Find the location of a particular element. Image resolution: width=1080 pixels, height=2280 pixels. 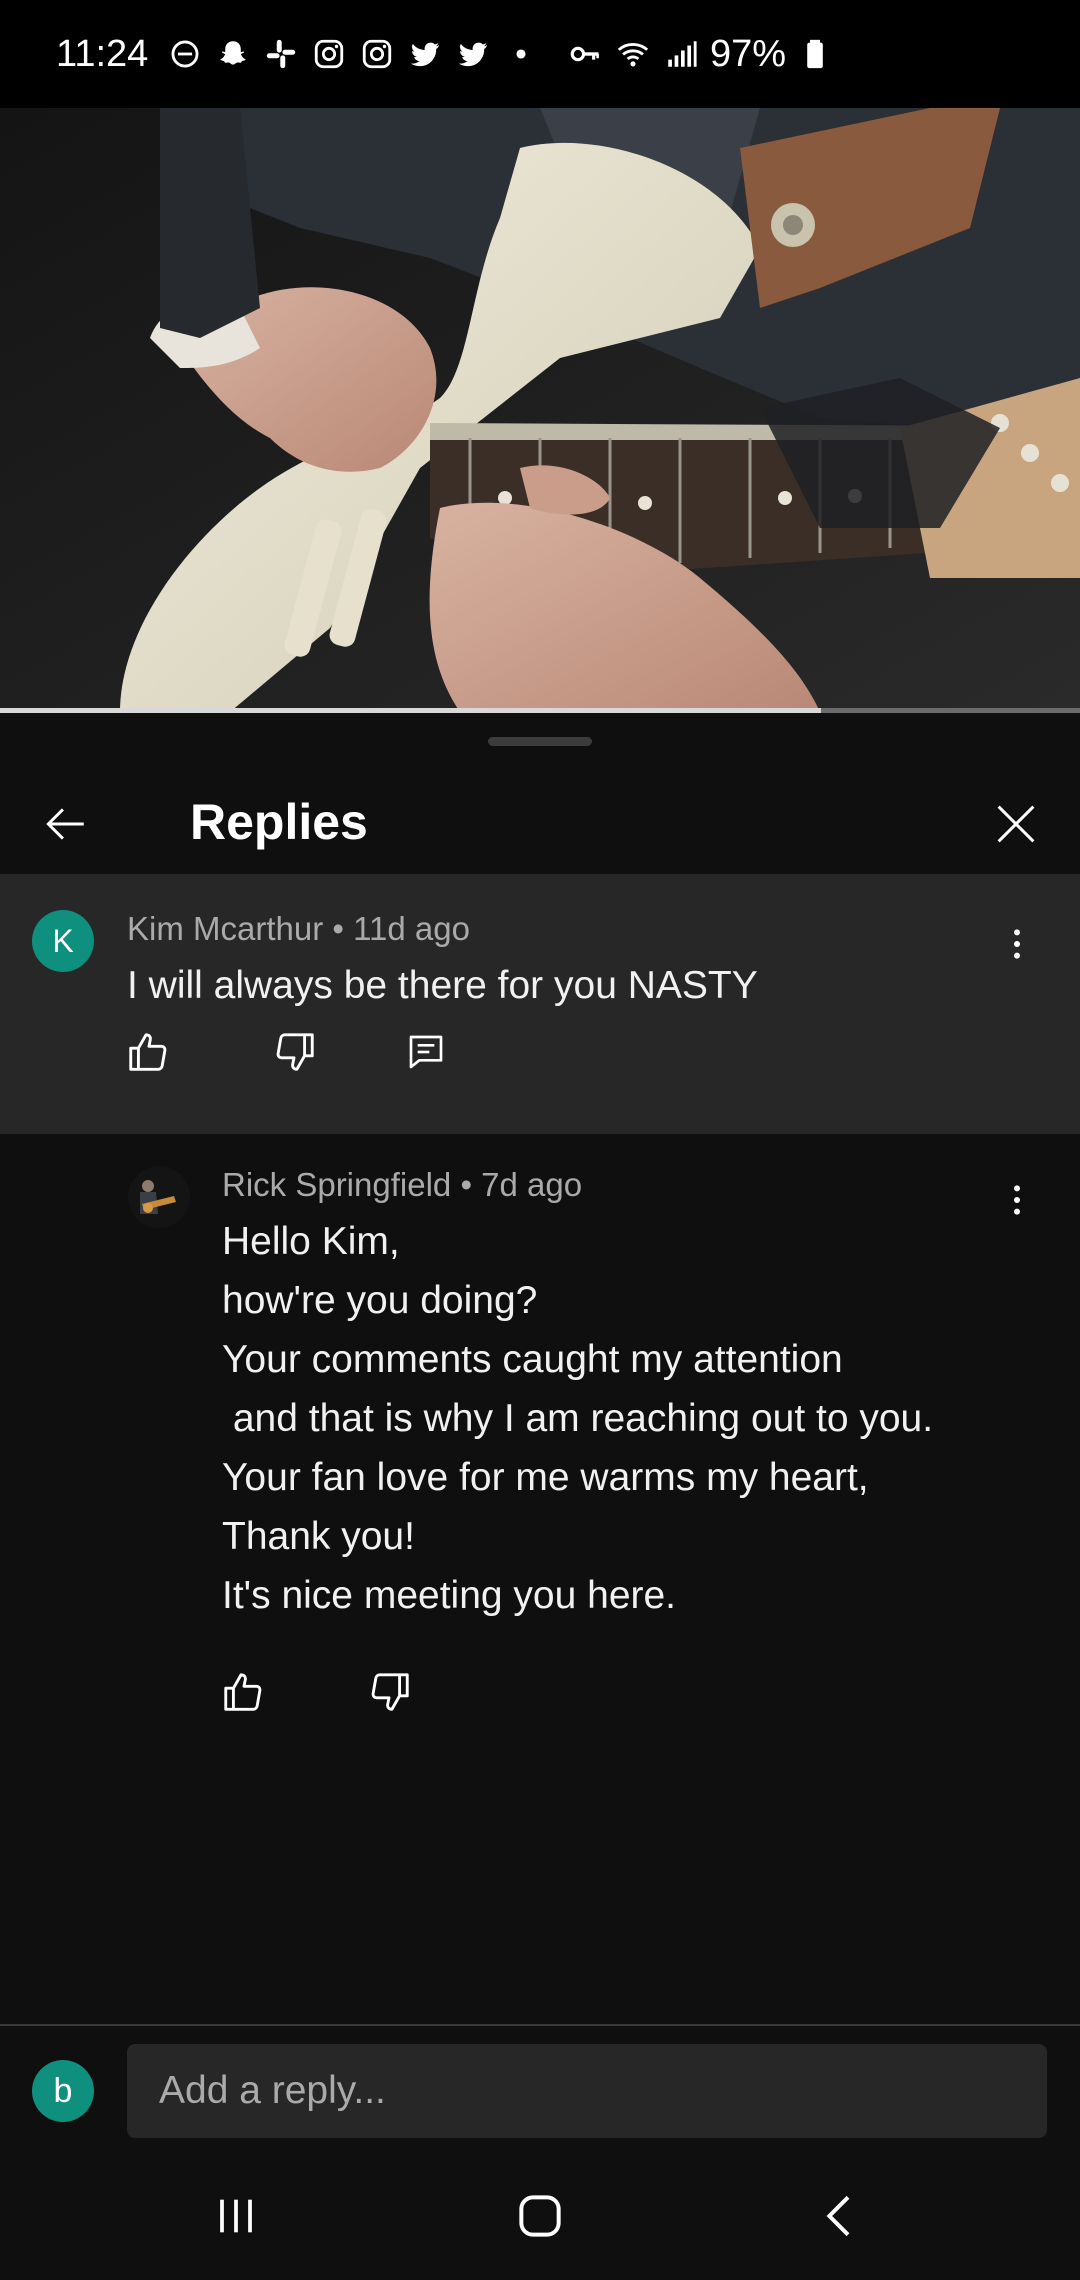

chevron-left-icon is located at coordinates (838, 2216).